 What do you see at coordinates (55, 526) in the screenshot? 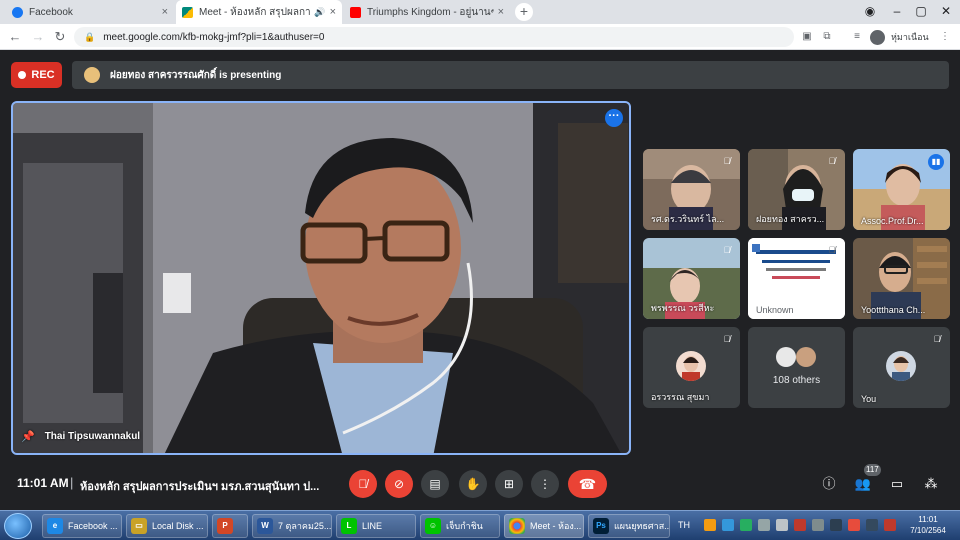
I see `ie-icon: e` at bounding box center [55, 526].